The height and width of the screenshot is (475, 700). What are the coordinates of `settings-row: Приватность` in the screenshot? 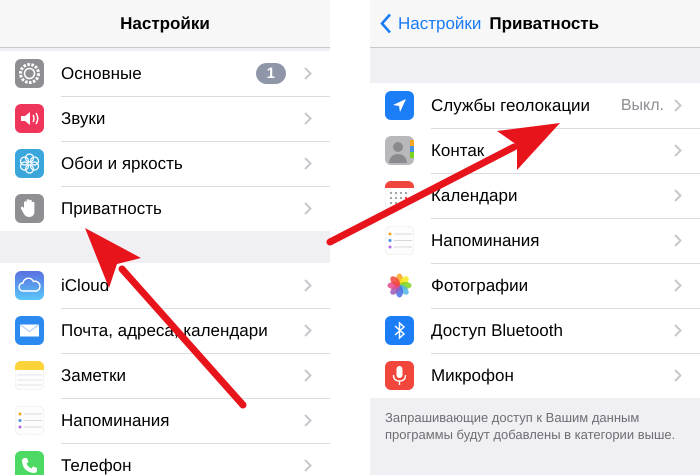 It's located at (165, 208).